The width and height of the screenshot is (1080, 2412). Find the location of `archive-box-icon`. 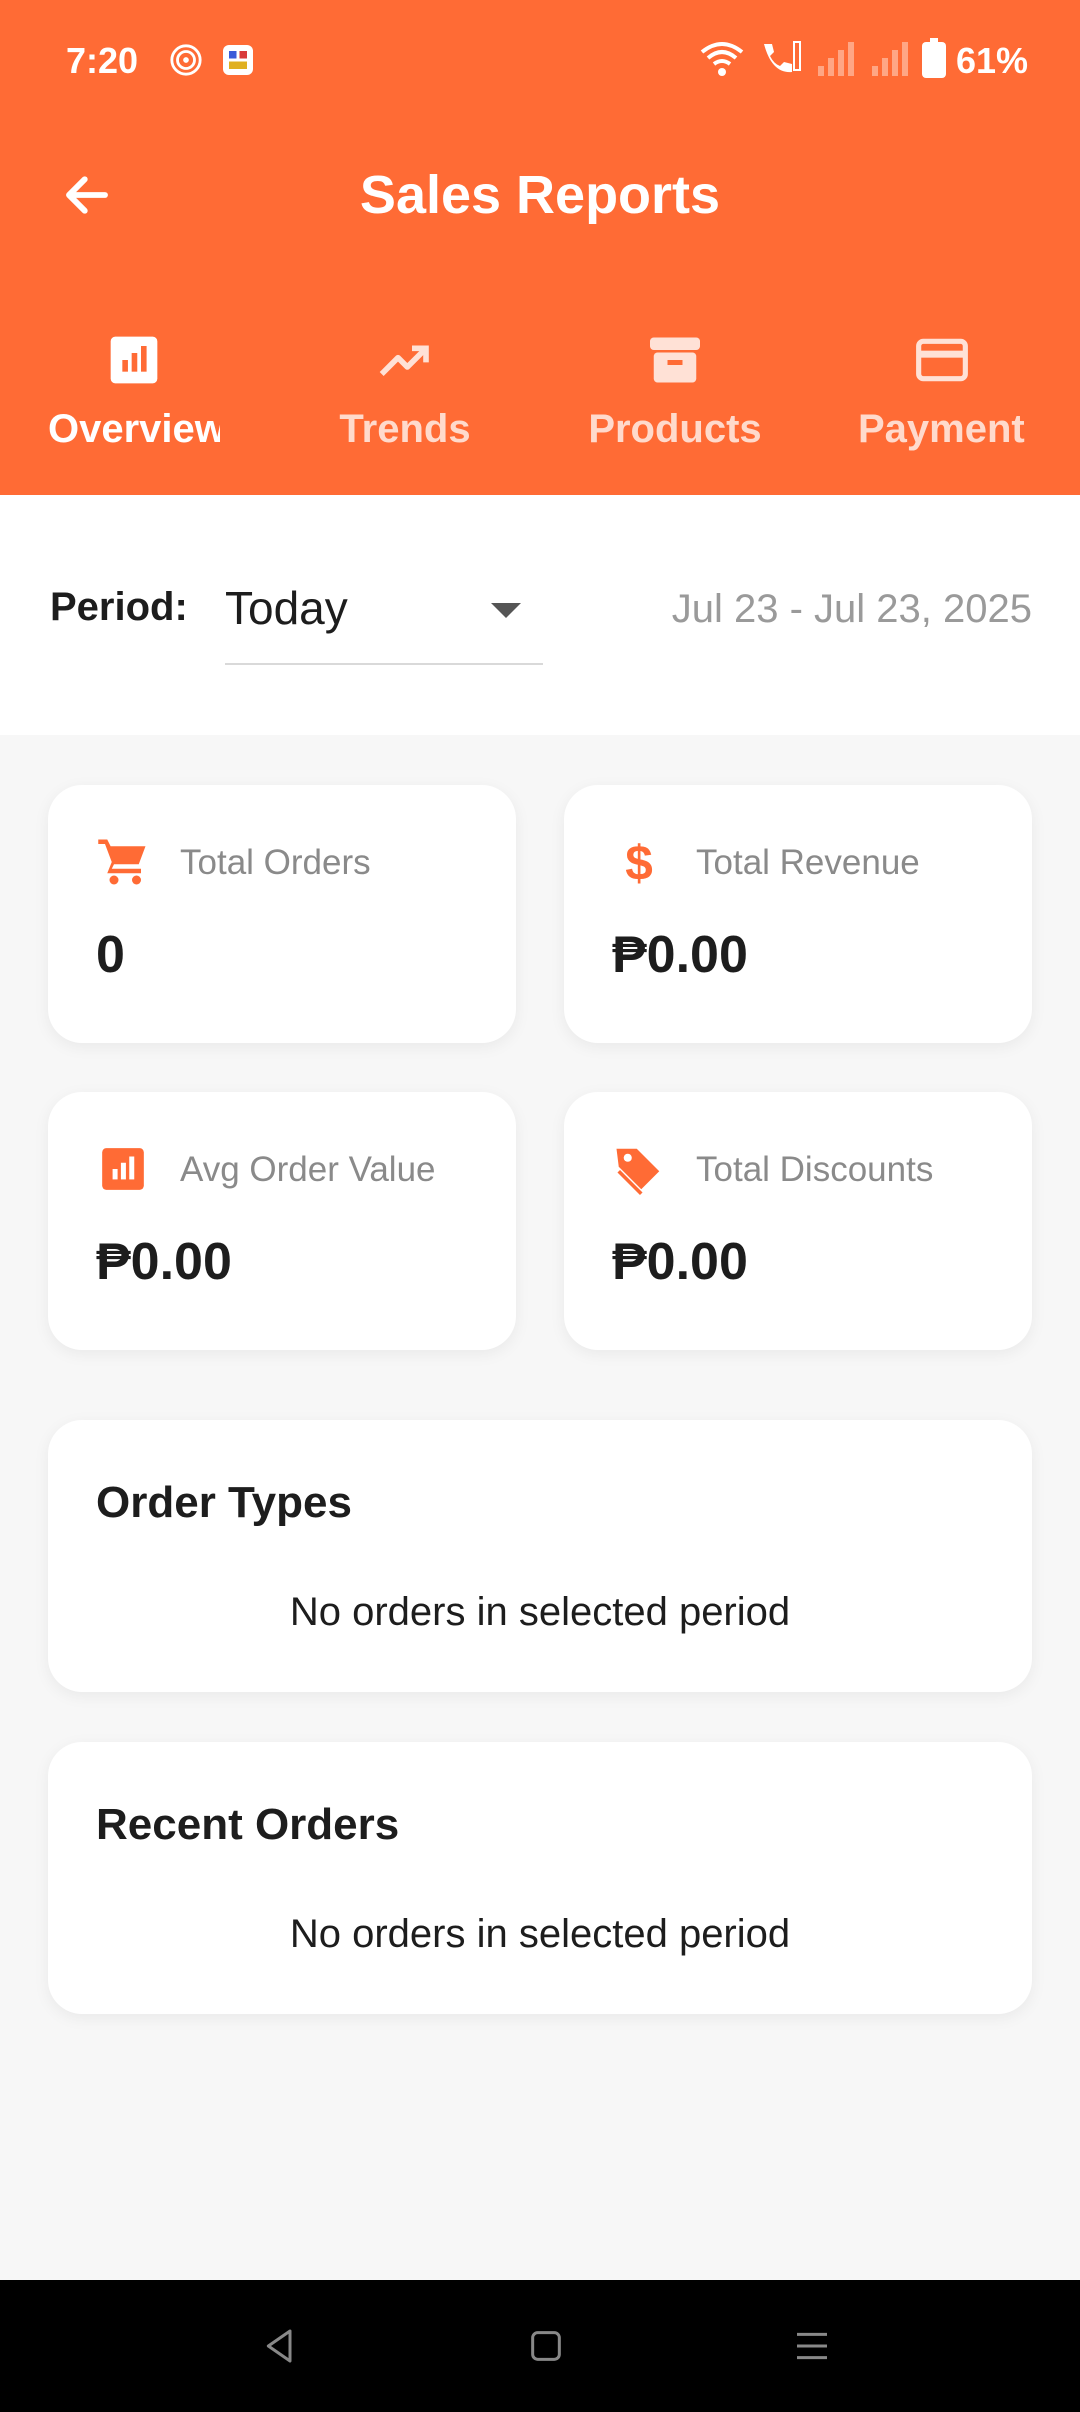

archive-box-icon is located at coordinates (675, 360).